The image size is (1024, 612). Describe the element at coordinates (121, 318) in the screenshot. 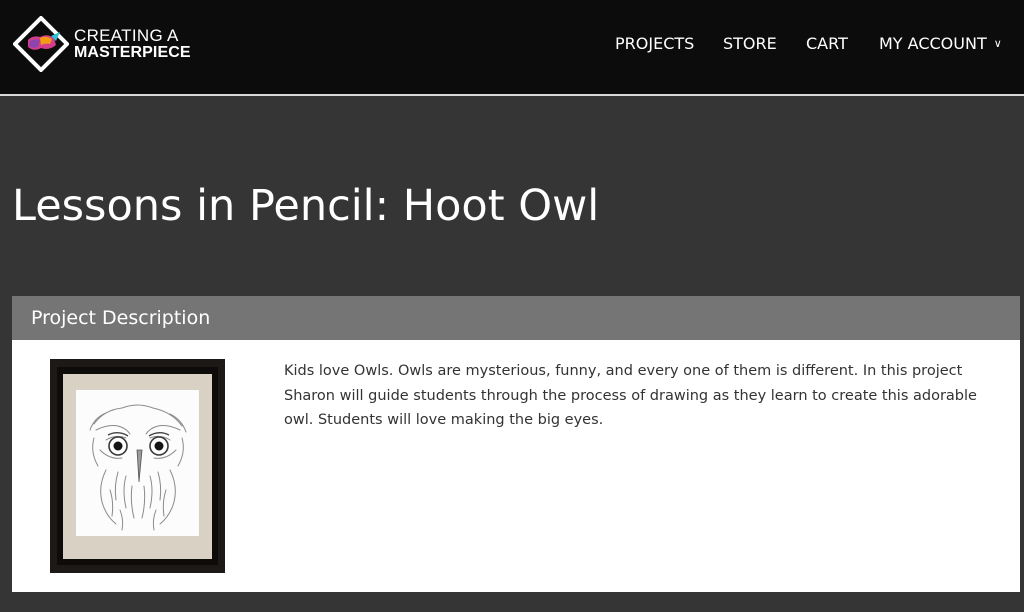

I see `section-title: Project Description` at that location.